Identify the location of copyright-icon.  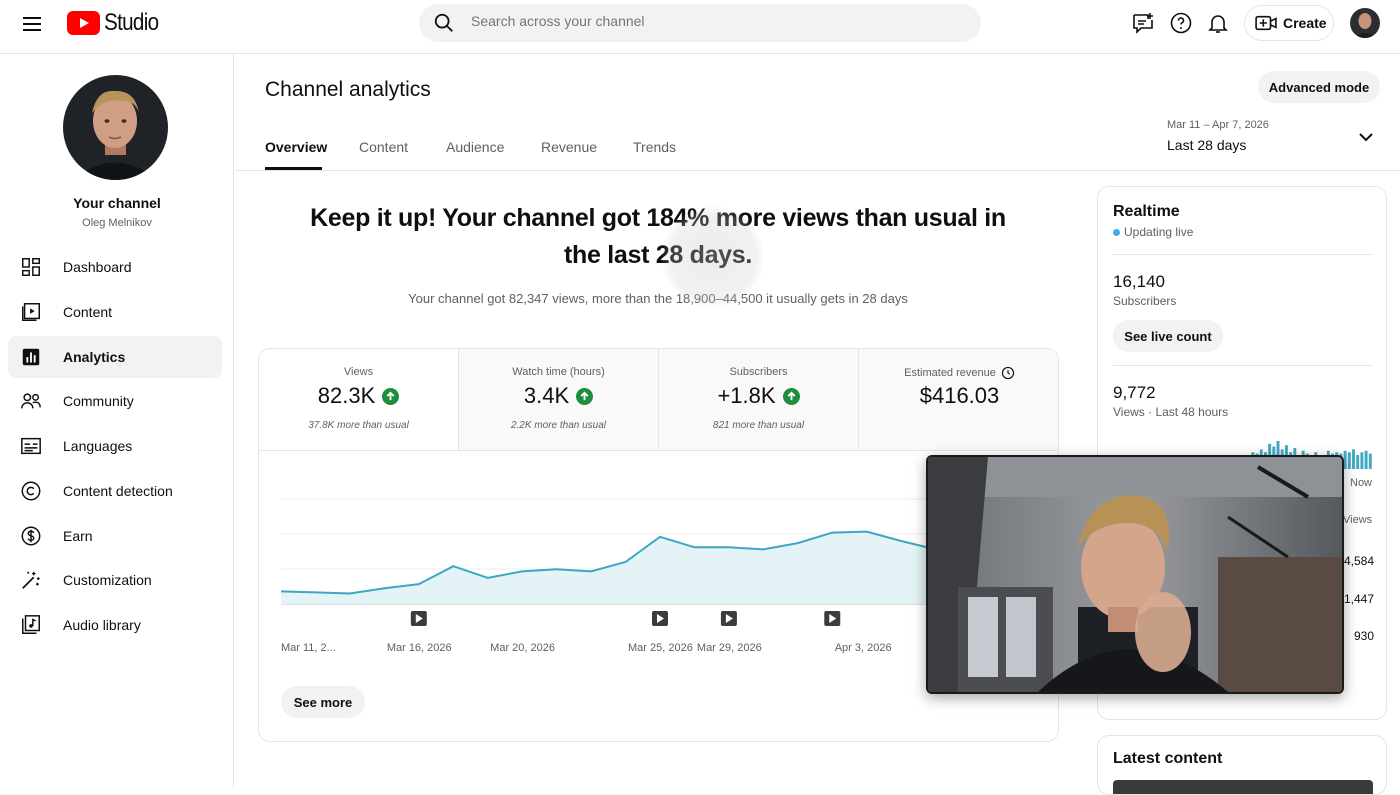
(31, 491).